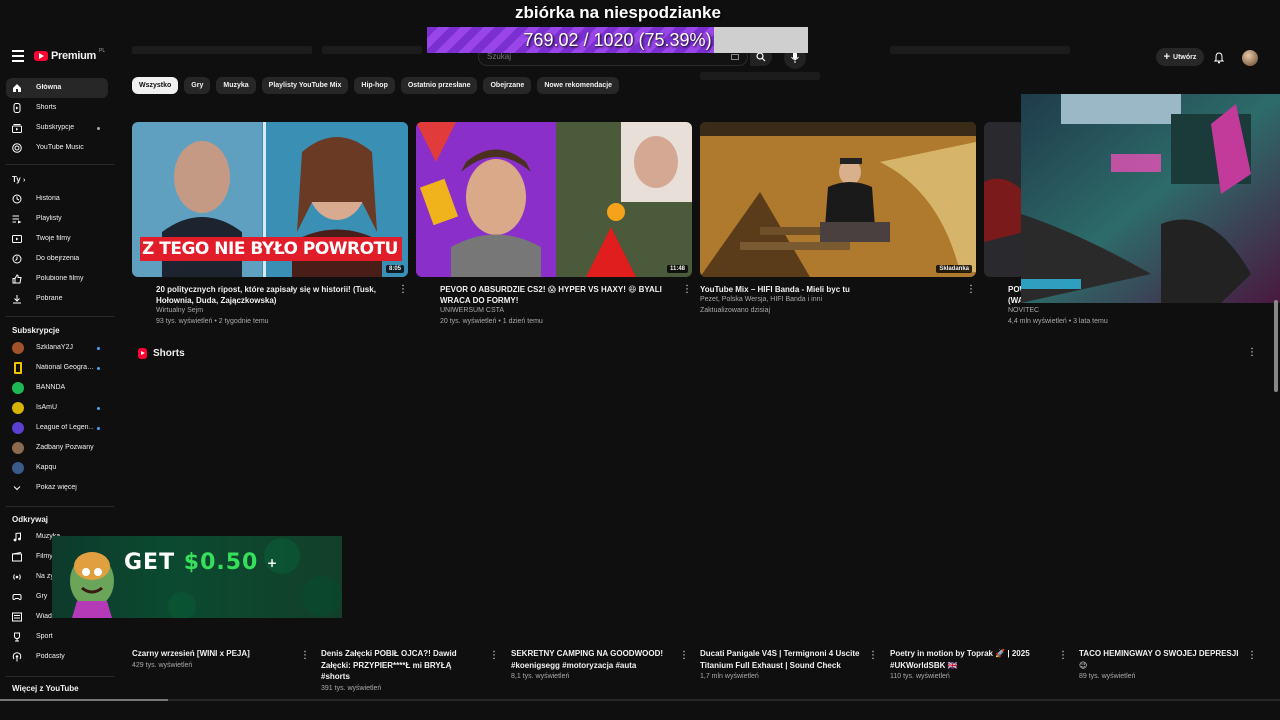  I want to click on sidebar-sub-channel: BANNDA, so click(57, 388).